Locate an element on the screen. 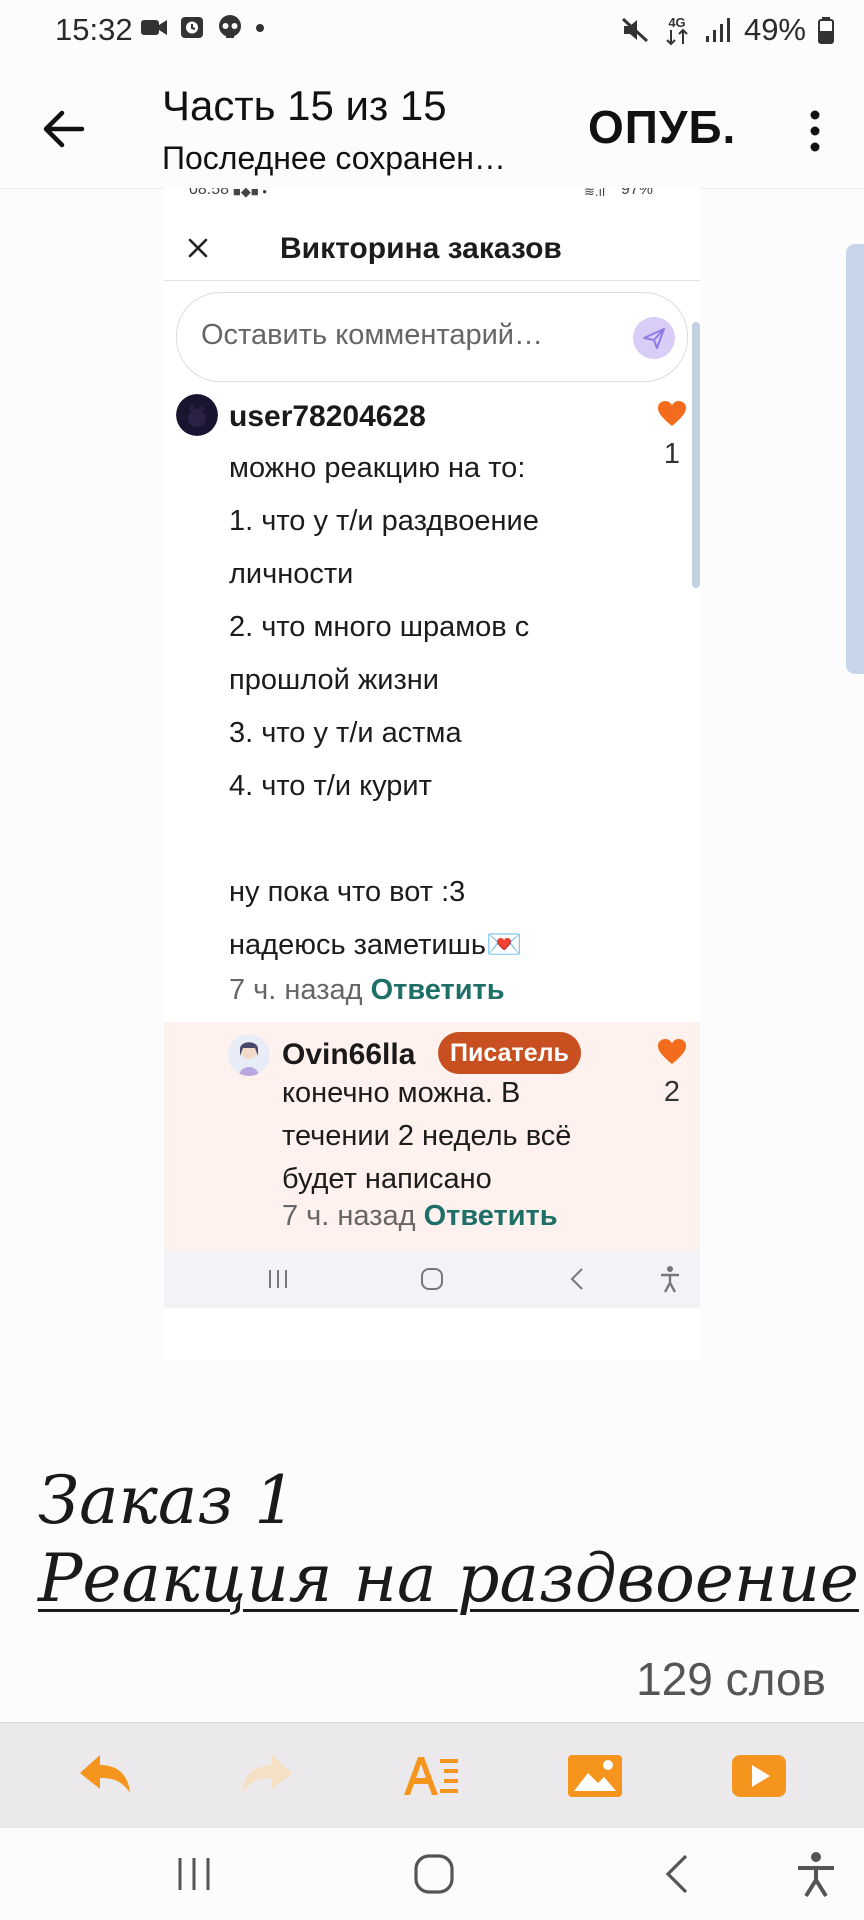 This screenshot has width=864, height=1920. signal-icon is located at coordinates (717, 30).